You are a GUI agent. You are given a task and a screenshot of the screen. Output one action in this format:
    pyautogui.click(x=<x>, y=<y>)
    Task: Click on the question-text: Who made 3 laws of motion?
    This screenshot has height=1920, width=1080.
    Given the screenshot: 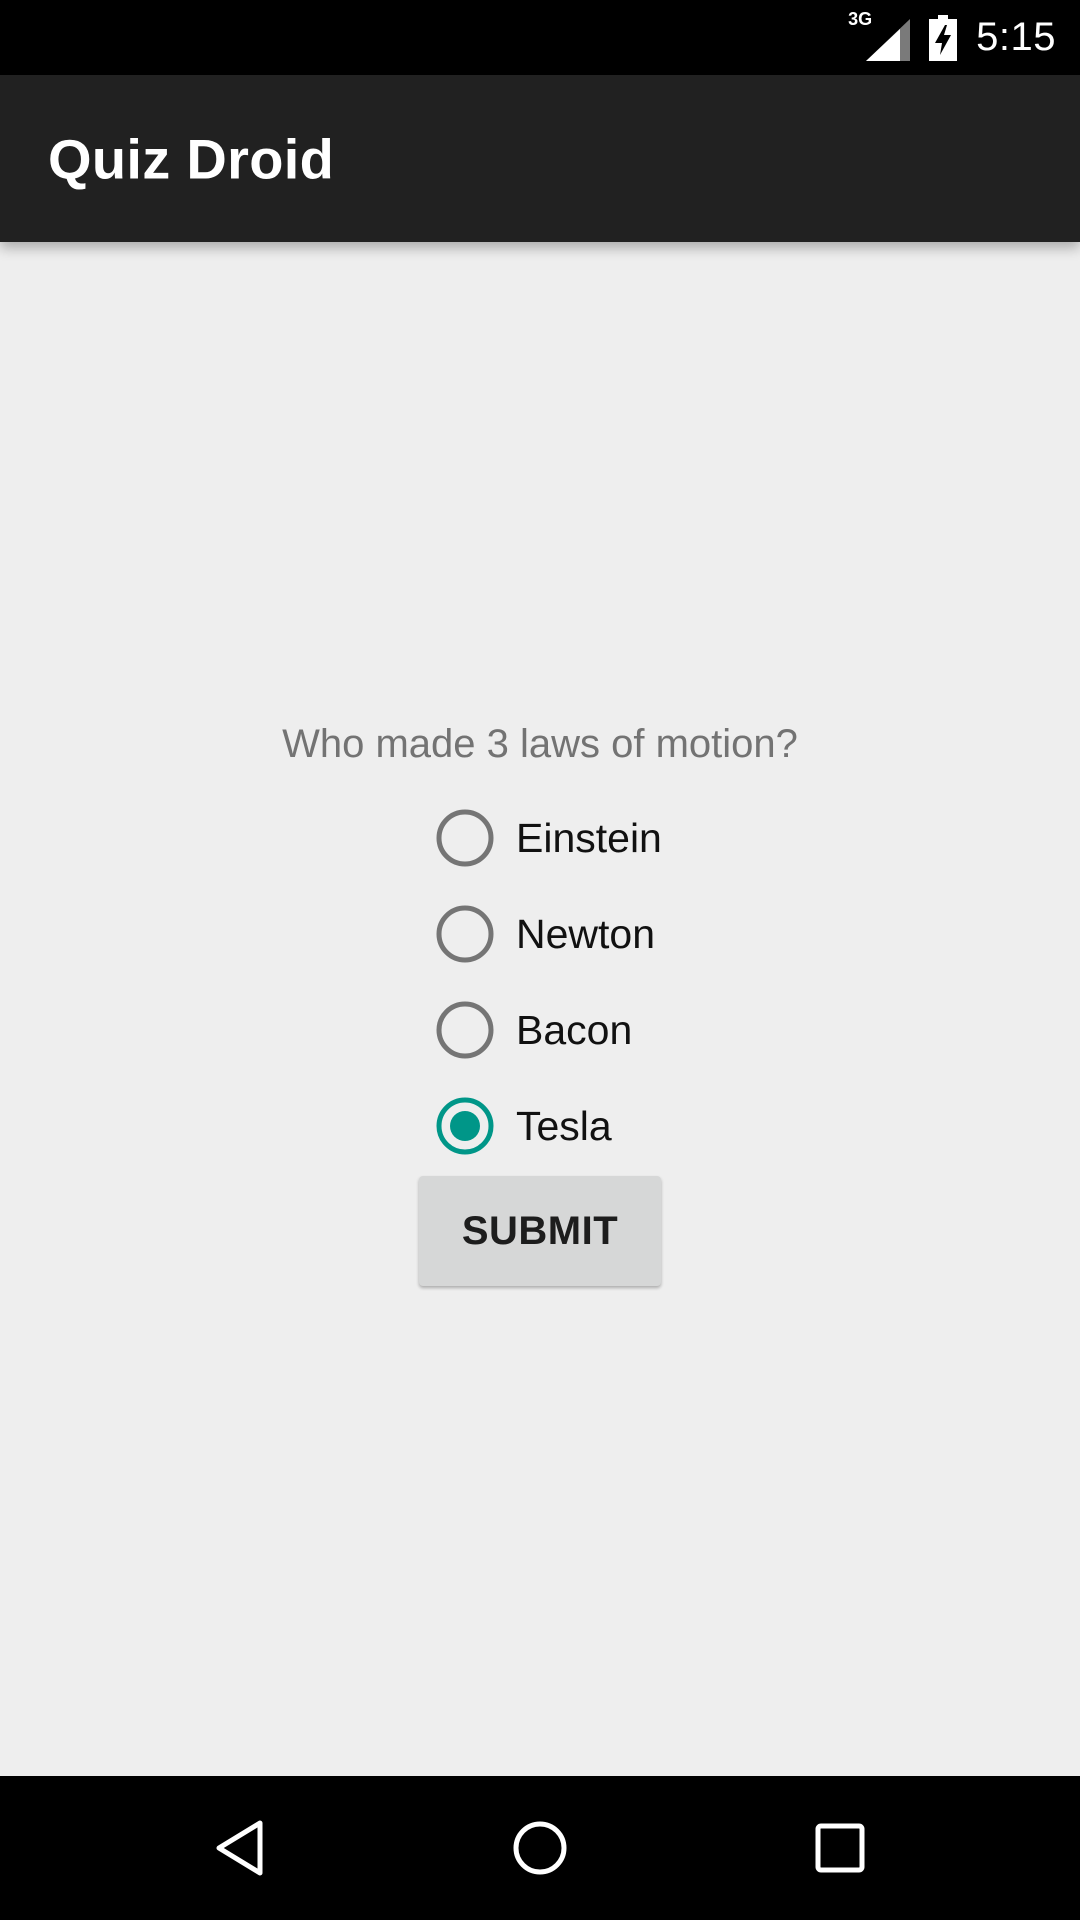 What is the action you would take?
    pyautogui.click(x=540, y=744)
    